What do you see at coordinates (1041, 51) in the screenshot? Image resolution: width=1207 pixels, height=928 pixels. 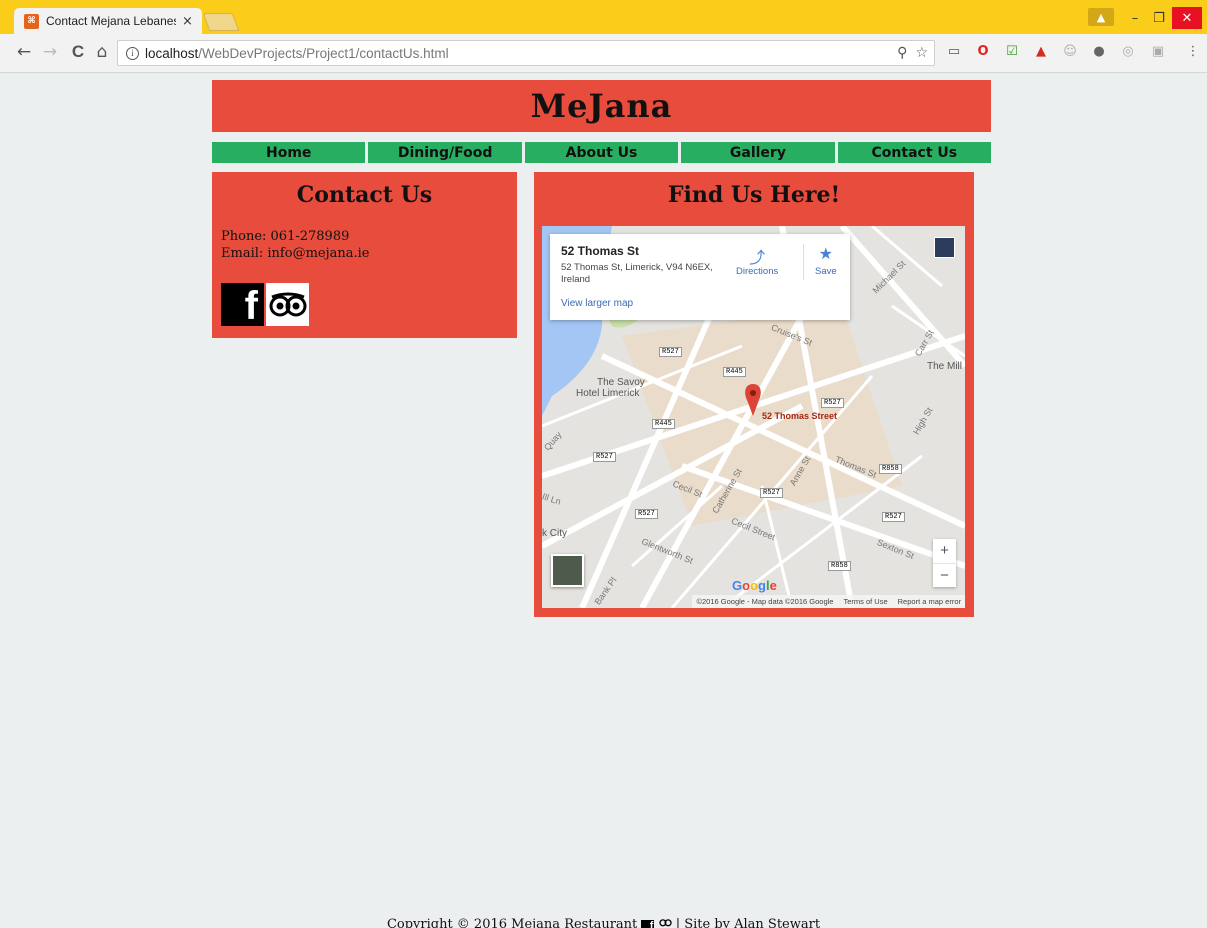 I see `acrobat-icon: ▲` at bounding box center [1041, 51].